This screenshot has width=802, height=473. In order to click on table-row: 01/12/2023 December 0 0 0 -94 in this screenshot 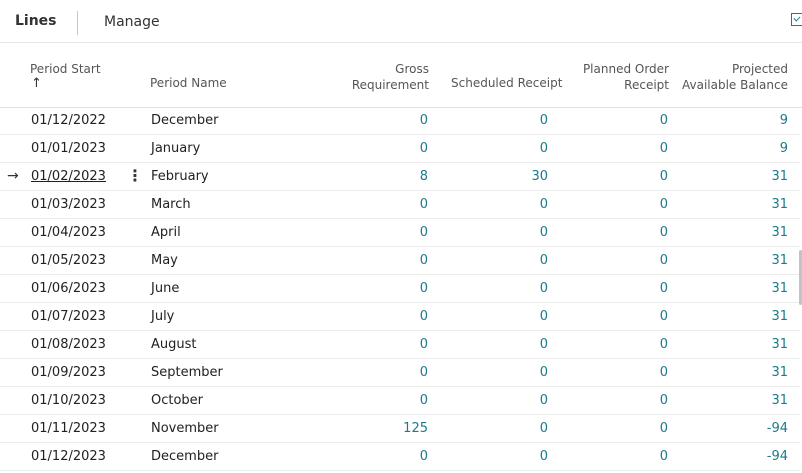, I will do `click(400, 457)`.